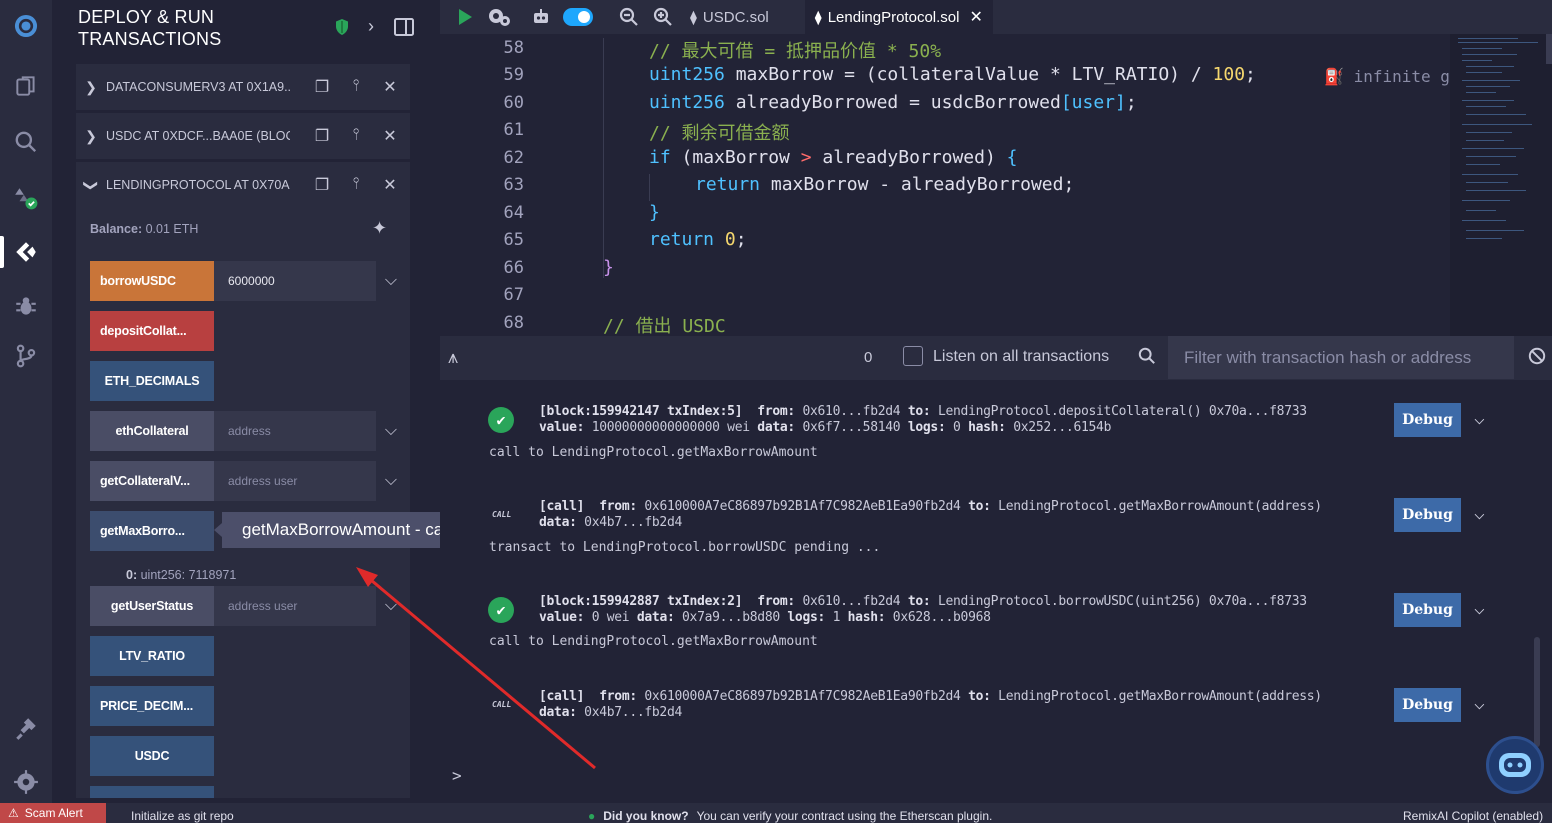  What do you see at coordinates (465, 17) in the screenshot?
I see `run-icon` at bounding box center [465, 17].